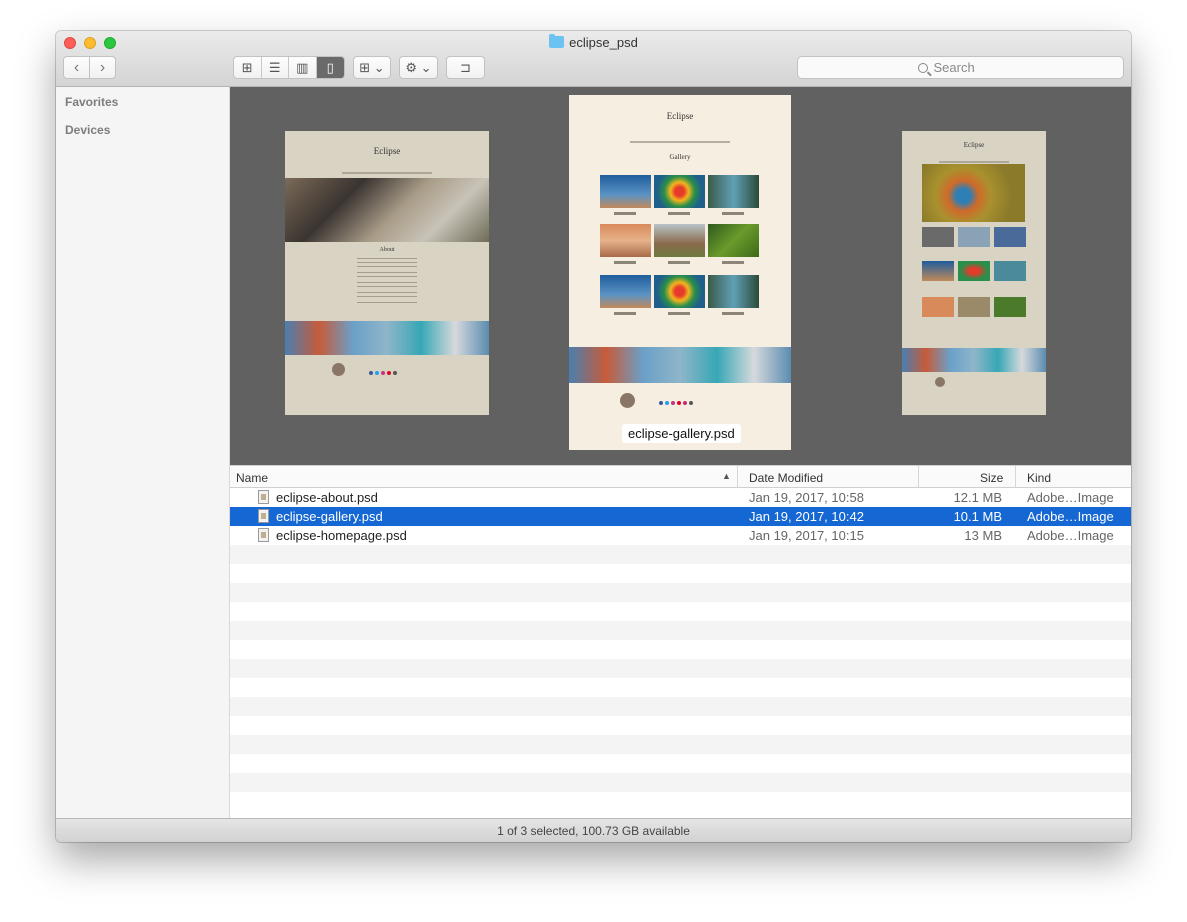 This screenshot has width=1187, height=922. I want to click on column-view-button: ▥, so click(303, 67).